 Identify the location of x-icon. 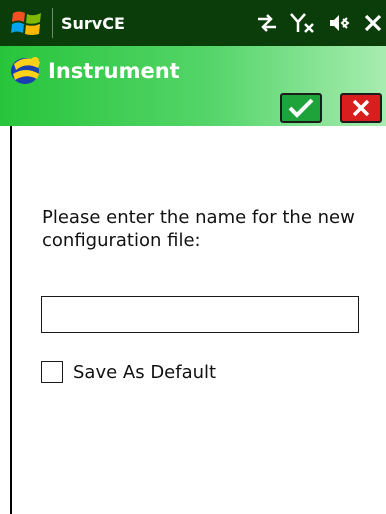
(361, 108).